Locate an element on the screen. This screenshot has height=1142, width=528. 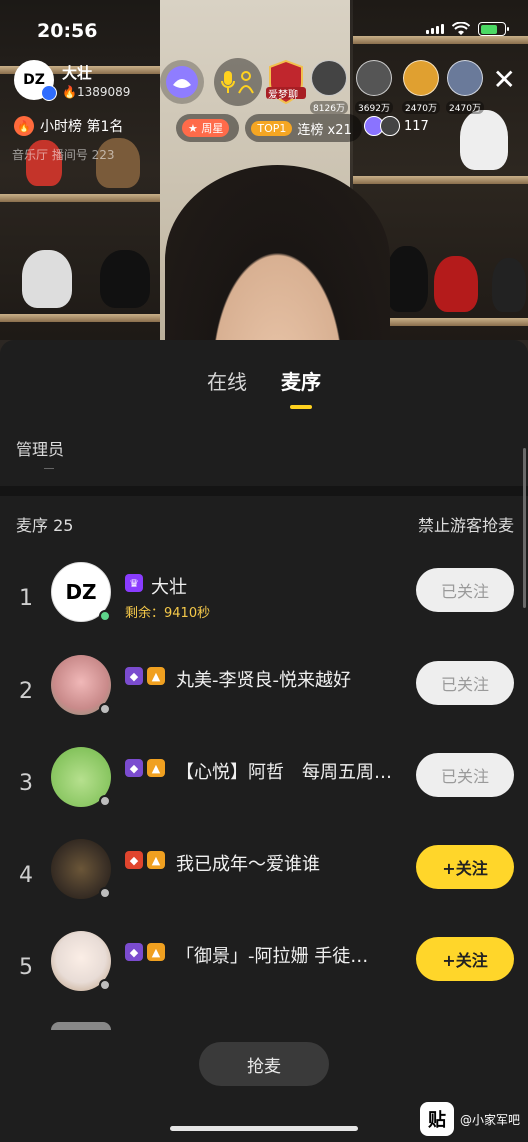
admin-label: 管理员 is located at coordinates (40, 449).